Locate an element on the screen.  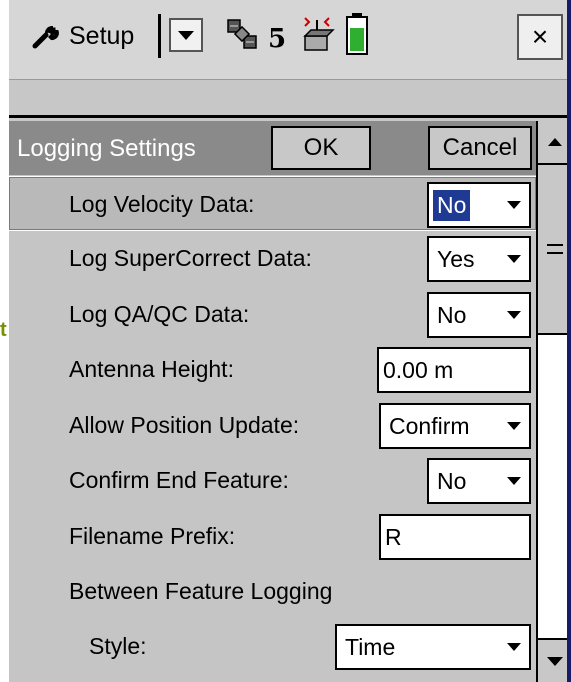
row-confirm-end-feature: Confirm End Feature: No is located at coordinates (272, 480).